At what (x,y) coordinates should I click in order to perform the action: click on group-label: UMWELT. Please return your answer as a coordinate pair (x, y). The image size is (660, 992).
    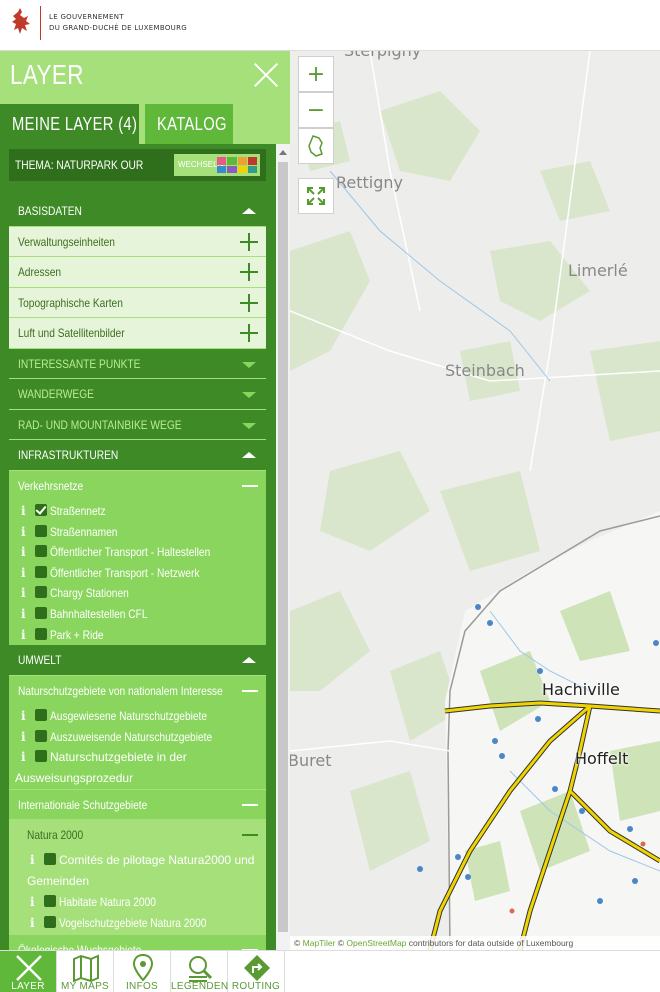
    Looking at the image, I should click on (40, 660).